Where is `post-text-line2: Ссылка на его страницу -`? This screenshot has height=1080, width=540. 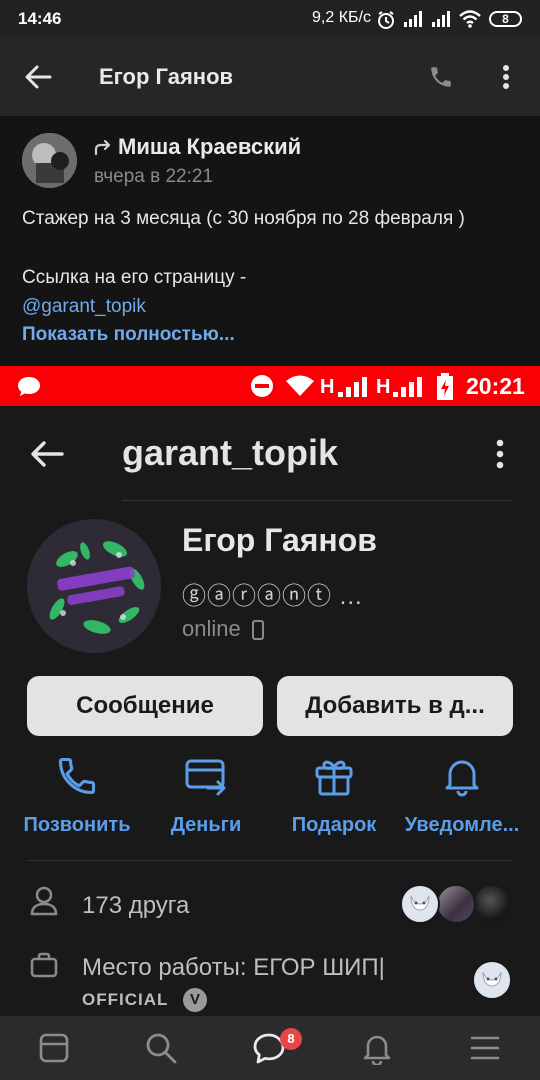
post-text-line2: Ссылка на его страницу - is located at coordinates (134, 277).